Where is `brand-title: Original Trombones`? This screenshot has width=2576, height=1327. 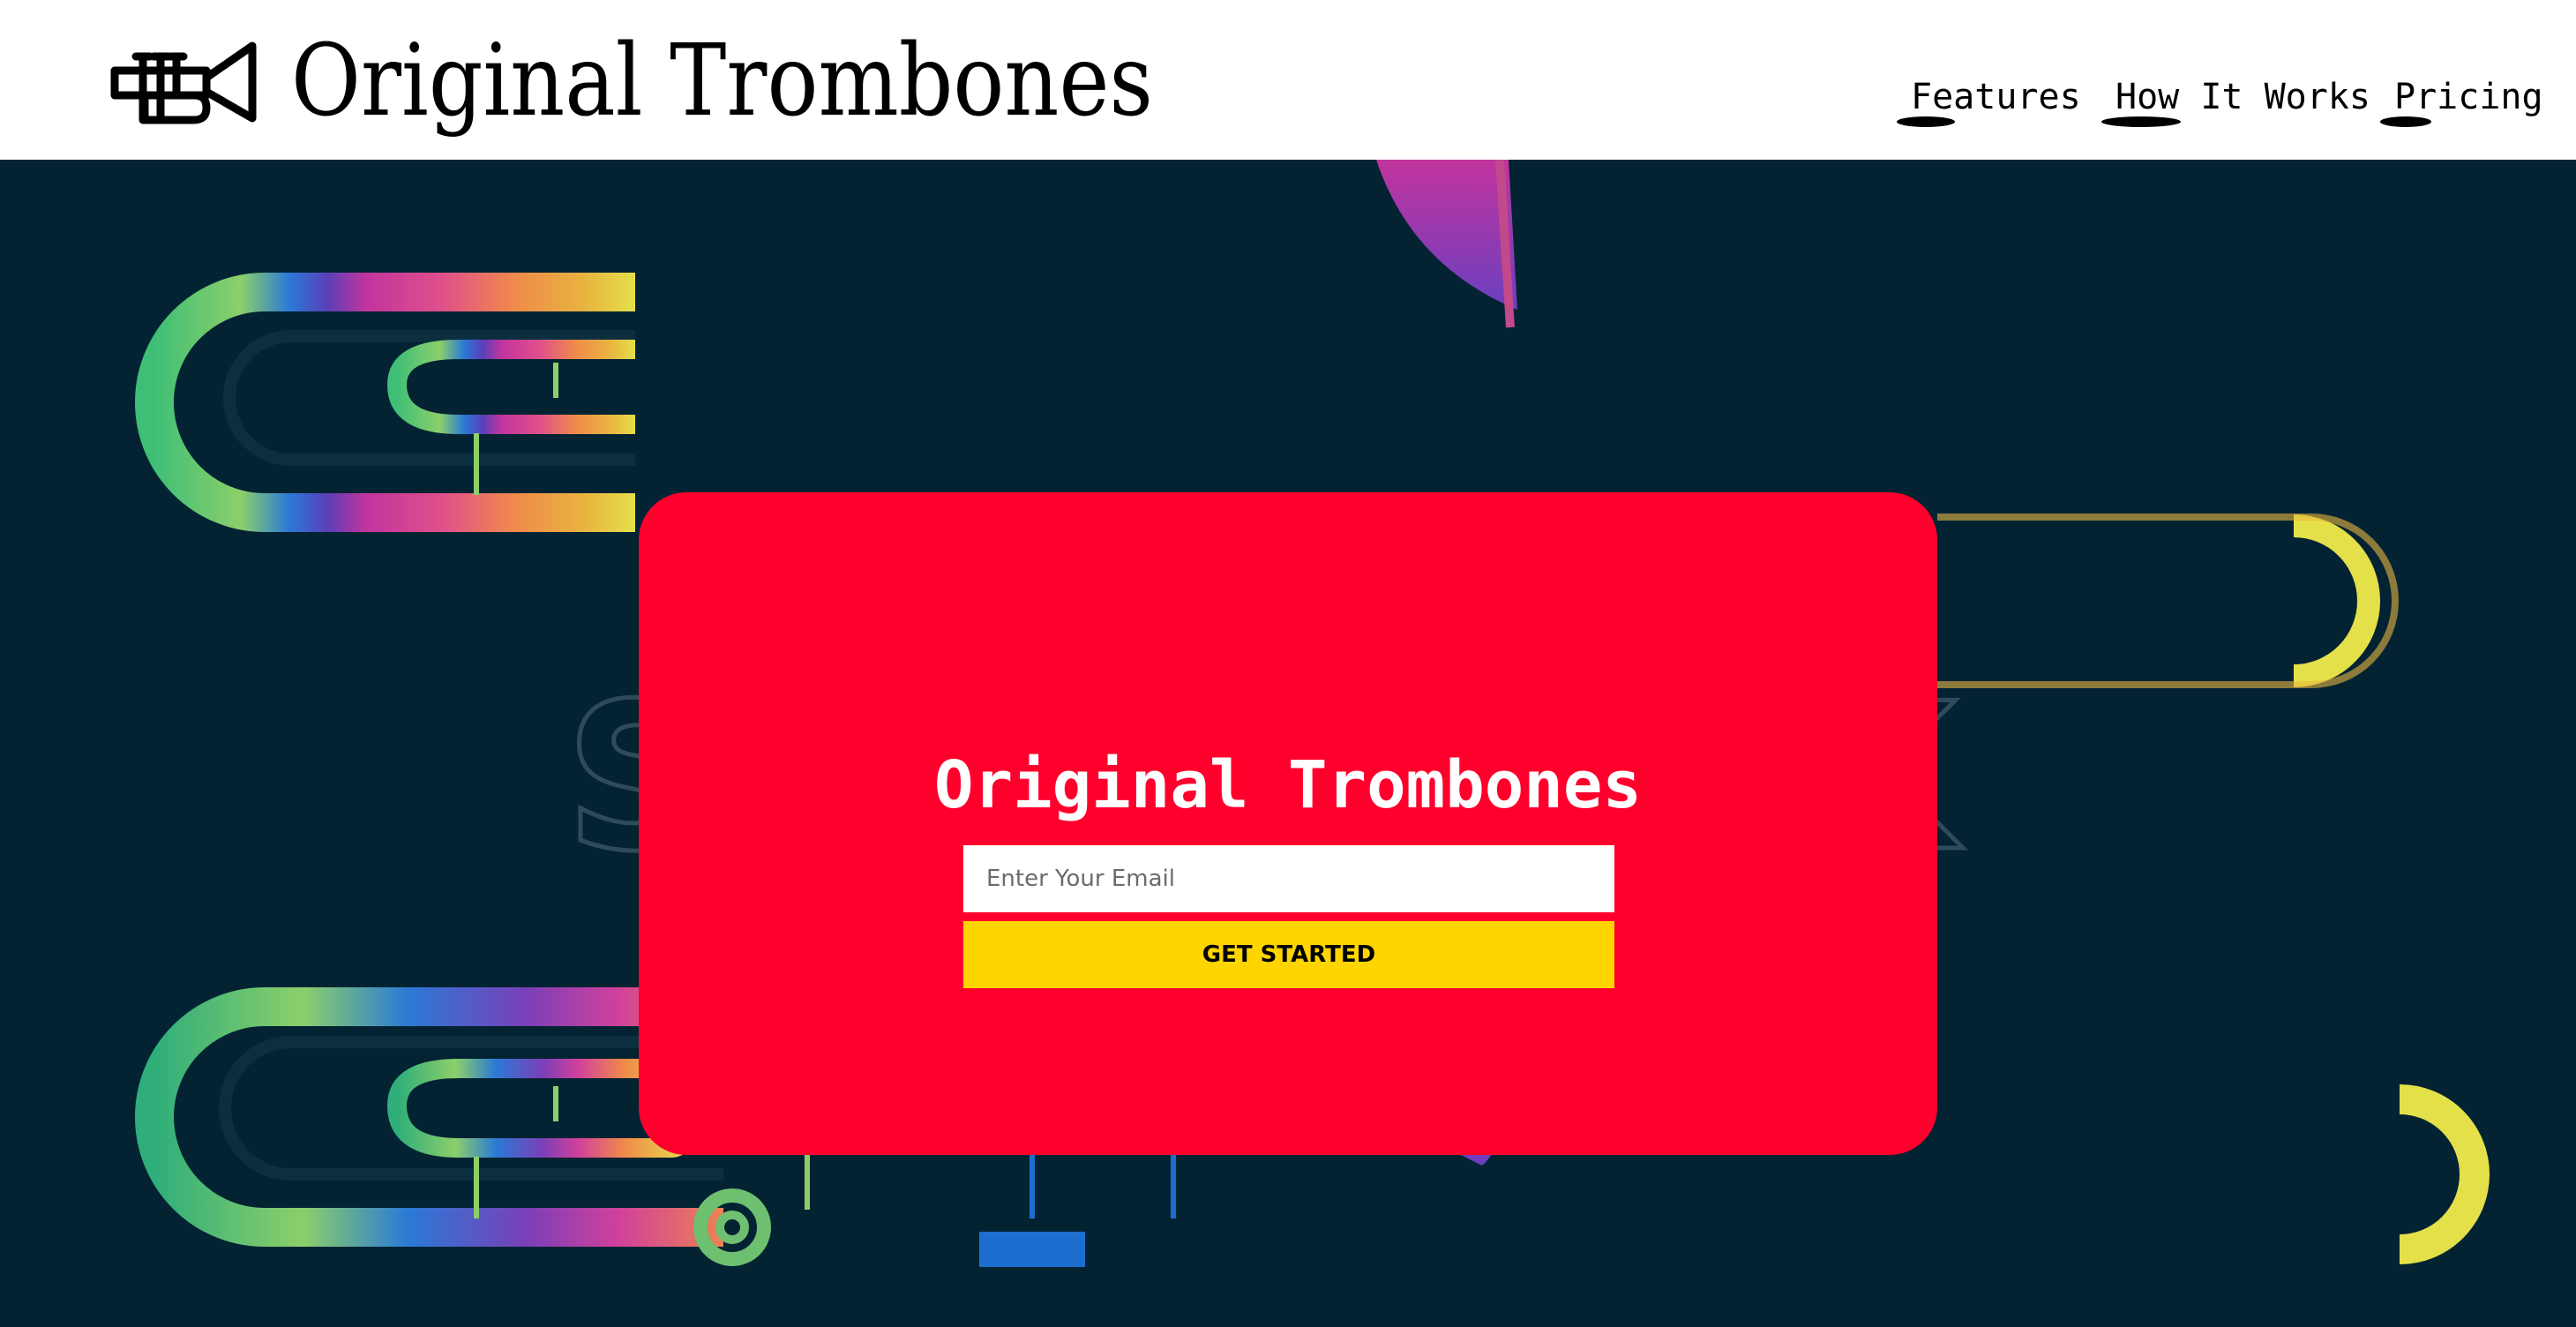 brand-title: Original Trombones is located at coordinates (722, 81).